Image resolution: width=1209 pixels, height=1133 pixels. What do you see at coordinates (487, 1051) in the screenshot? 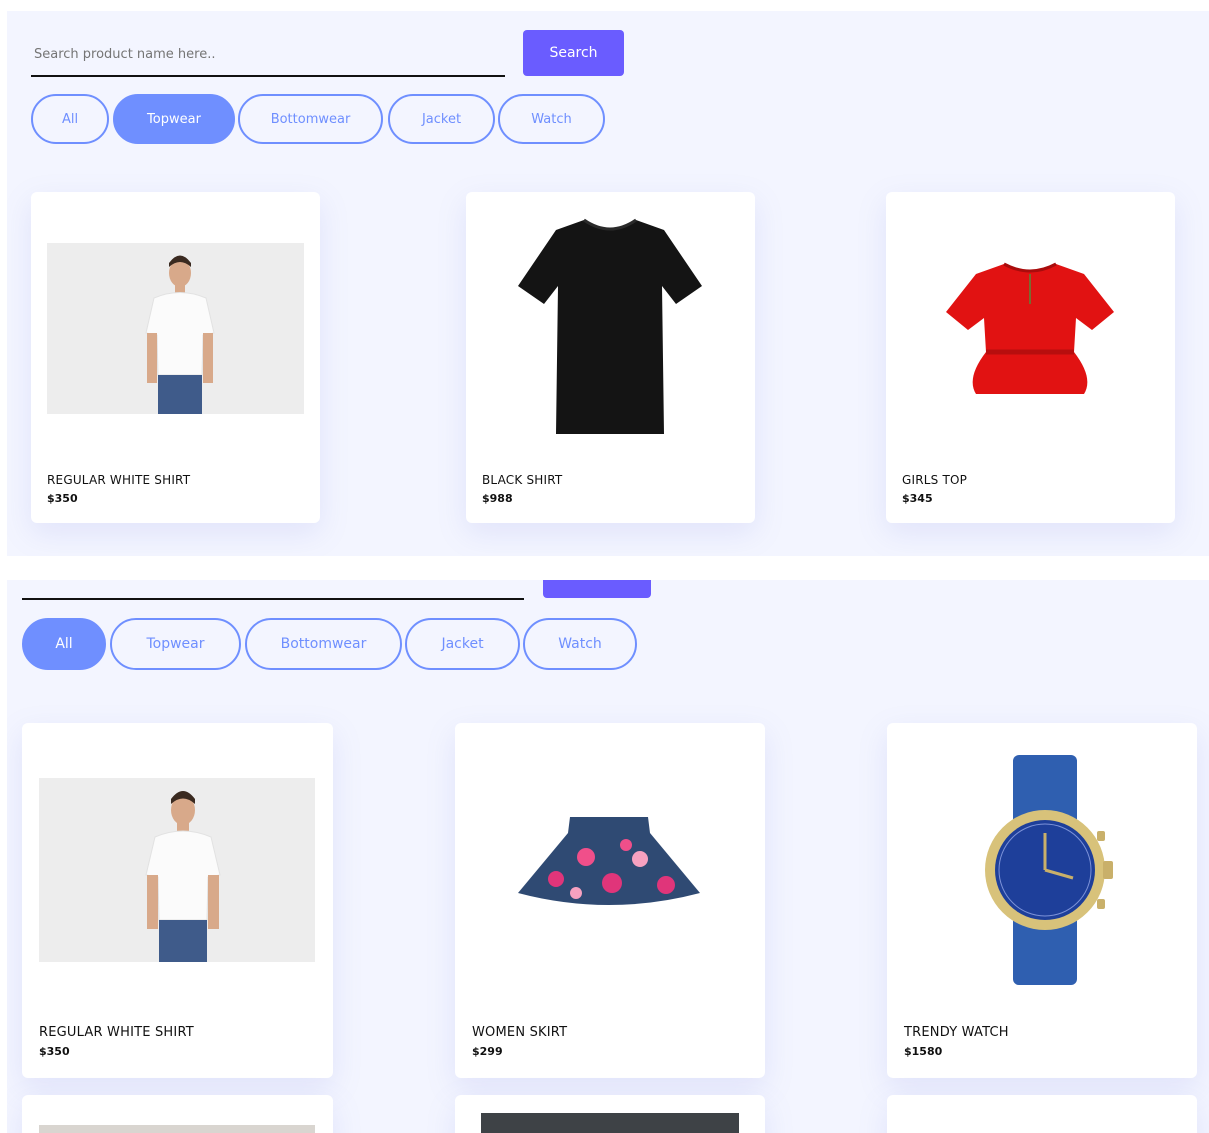
I see `product-price: $299` at bounding box center [487, 1051].